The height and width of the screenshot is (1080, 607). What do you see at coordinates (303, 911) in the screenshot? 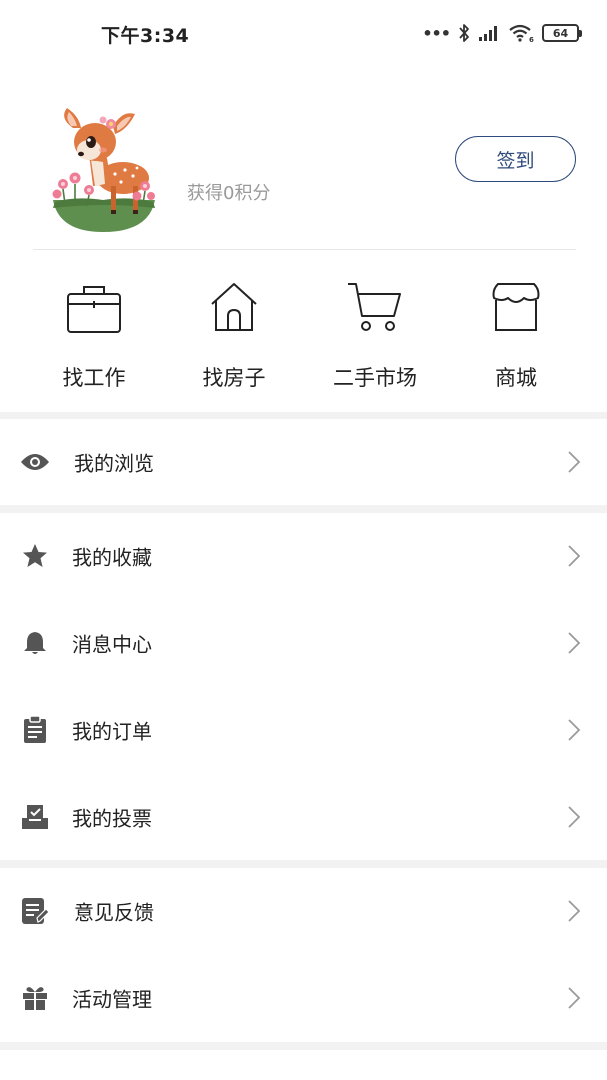
I see `menu-item-feedback: 意见反馈` at bounding box center [303, 911].